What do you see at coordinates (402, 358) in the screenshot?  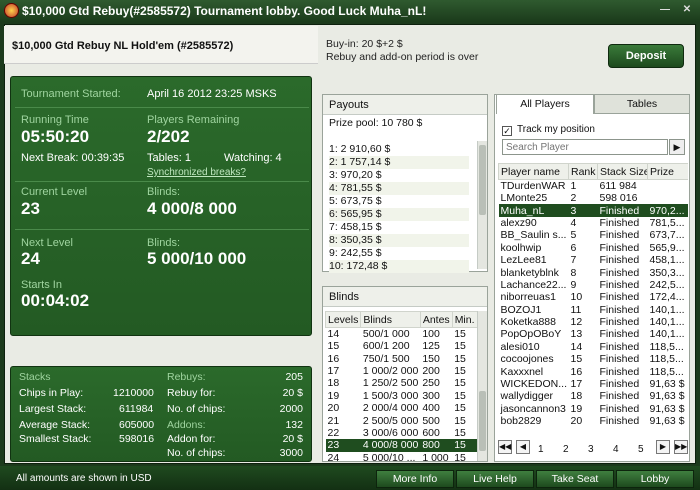 I see `table-row: 16 750/1 500 150 15` at bounding box center [402, 358].